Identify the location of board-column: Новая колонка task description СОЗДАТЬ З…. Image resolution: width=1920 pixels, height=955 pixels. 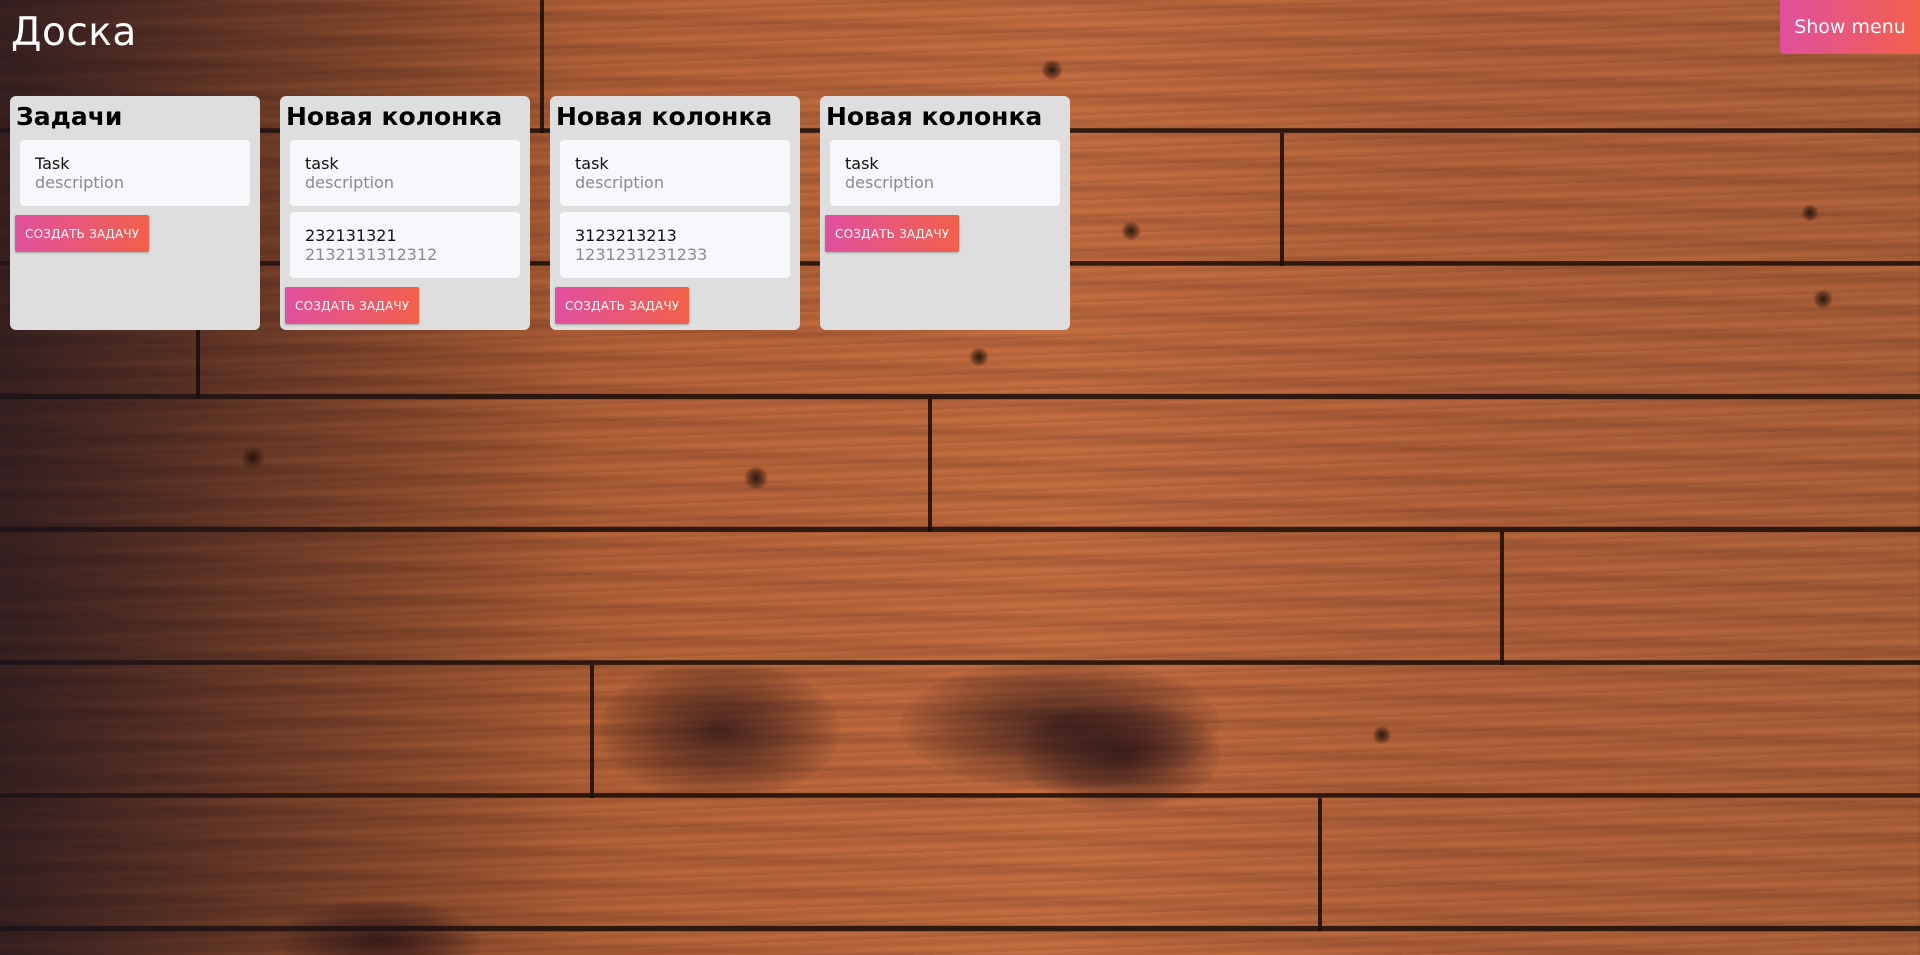
(945, 213).